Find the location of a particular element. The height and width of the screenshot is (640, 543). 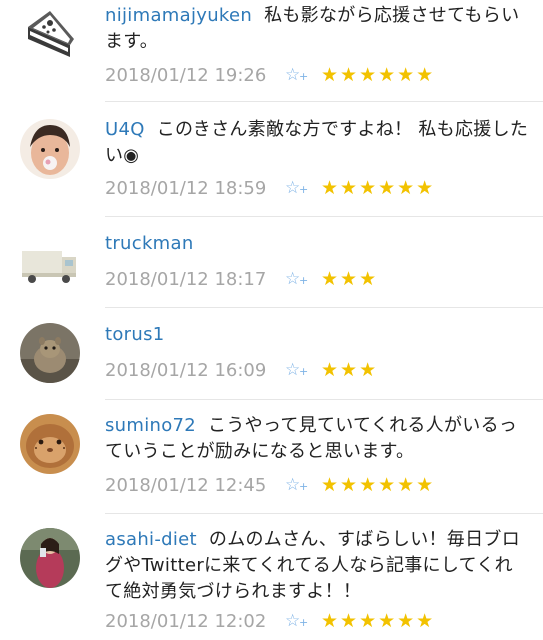

truck-icon is located at coordinates (50, 265).